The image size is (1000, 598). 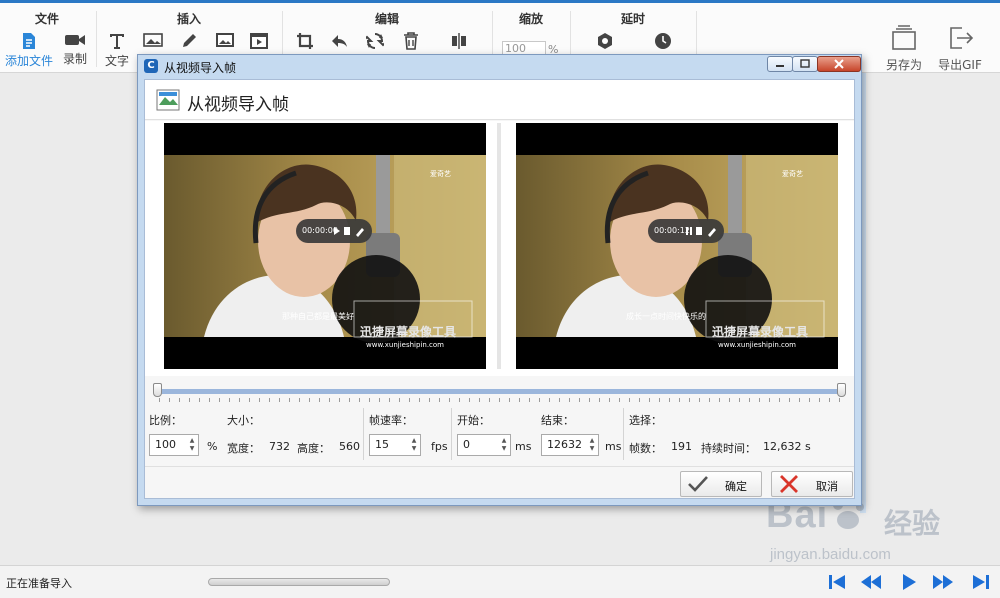 What do you see at coordinates (871, 534) in the screenshot?
I see `baidu-watermark: Bai 经验 jingyan.baidu.com` at bounding box center [871, 534].